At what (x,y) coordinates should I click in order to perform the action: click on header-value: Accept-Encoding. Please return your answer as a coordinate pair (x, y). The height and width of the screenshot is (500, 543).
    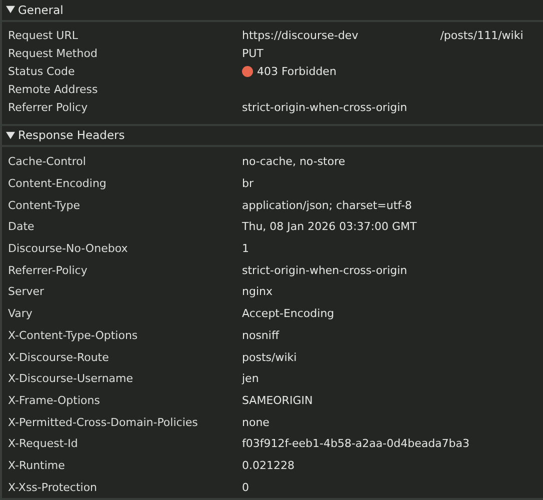
    Looking at the image, I should click on (288, 313).